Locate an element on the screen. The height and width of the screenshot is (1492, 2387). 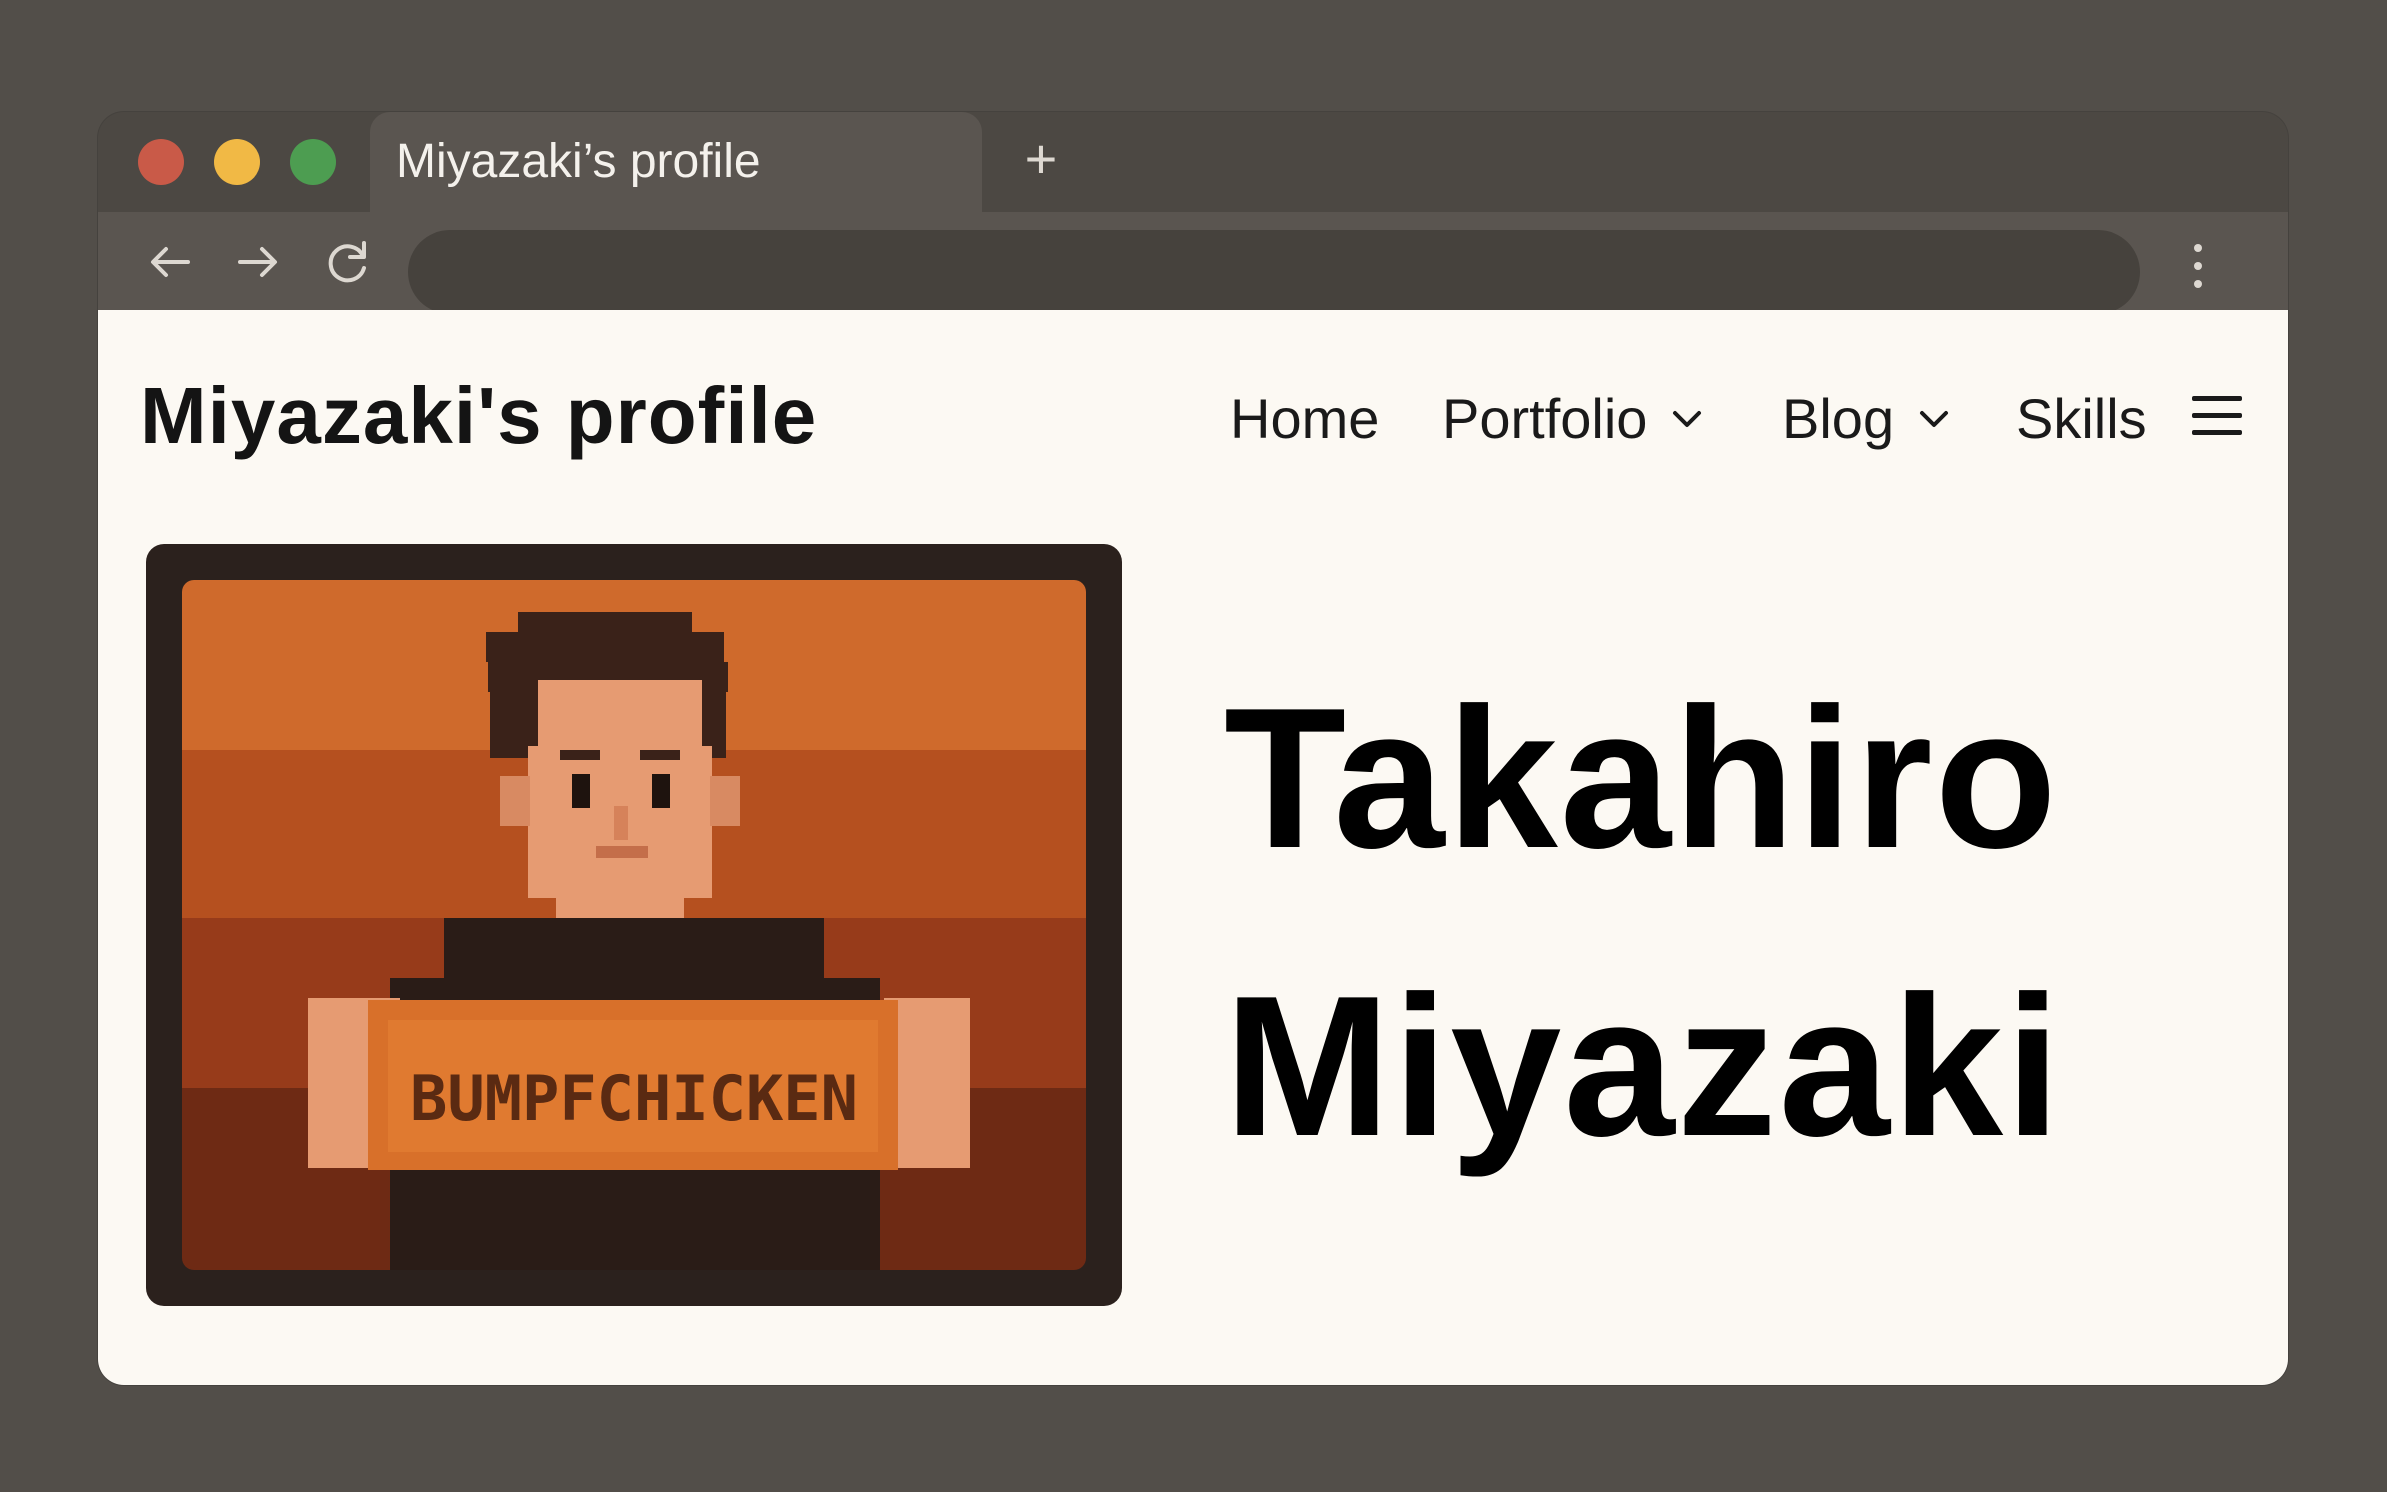
site-title: Miyazaki's profile is located at coordinates (478, 416).